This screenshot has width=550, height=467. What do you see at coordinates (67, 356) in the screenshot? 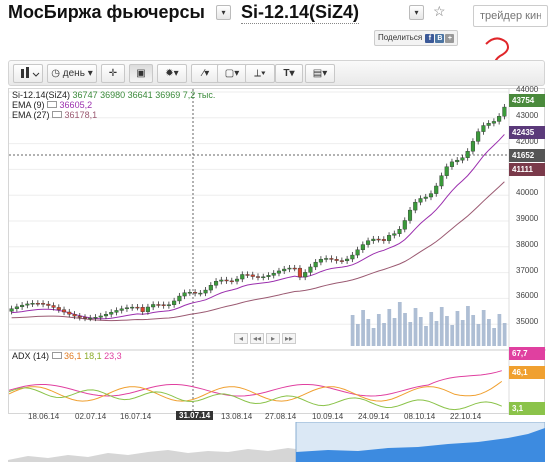
I see `adx-legend: ADX (14) 36,1 18,1 23,3` at bounding box center [67, 356].